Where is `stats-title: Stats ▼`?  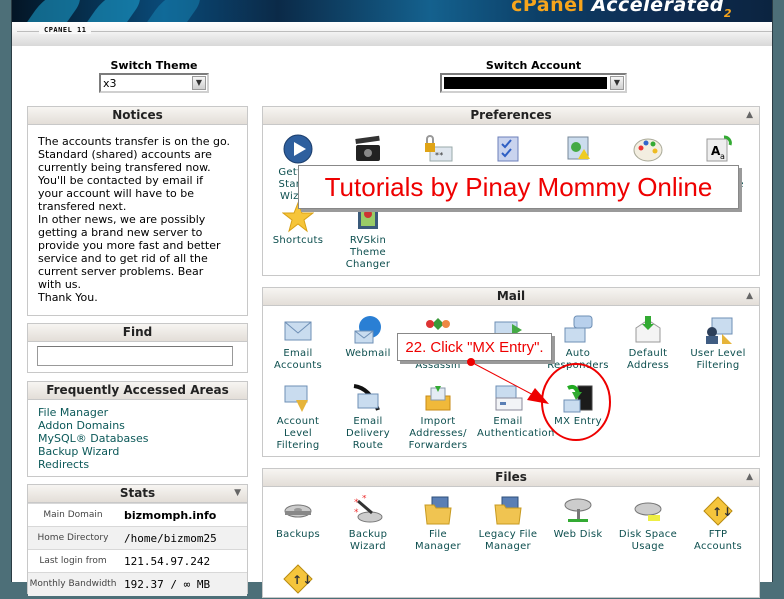
stats-title: Stats ▼ is located at coordinates (137, 494).